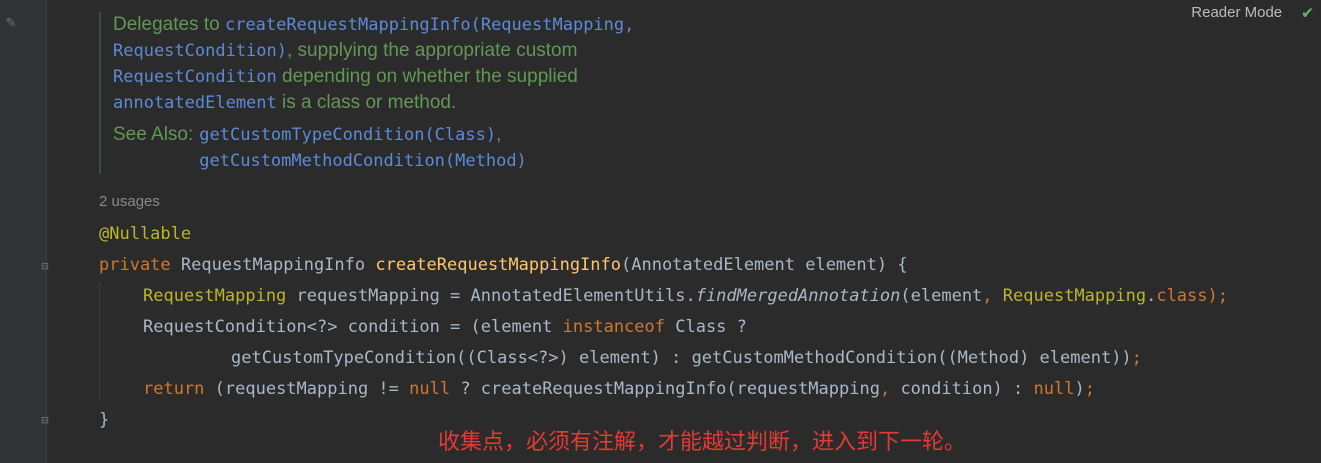 The width and height of the screenshot is (1321, 463). I want to click on code-text: (AnnotatedElement element) {, so click(764, 265).